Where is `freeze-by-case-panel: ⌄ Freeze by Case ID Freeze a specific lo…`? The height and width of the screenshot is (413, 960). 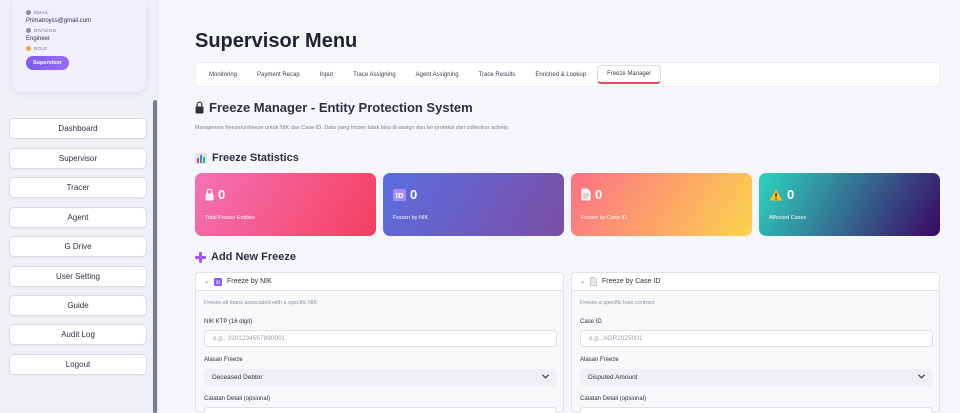
freeze-by-case-panel: ⌄ Freeze by Case ID Freeze a specific lo… is located at coordinates (755, 342).